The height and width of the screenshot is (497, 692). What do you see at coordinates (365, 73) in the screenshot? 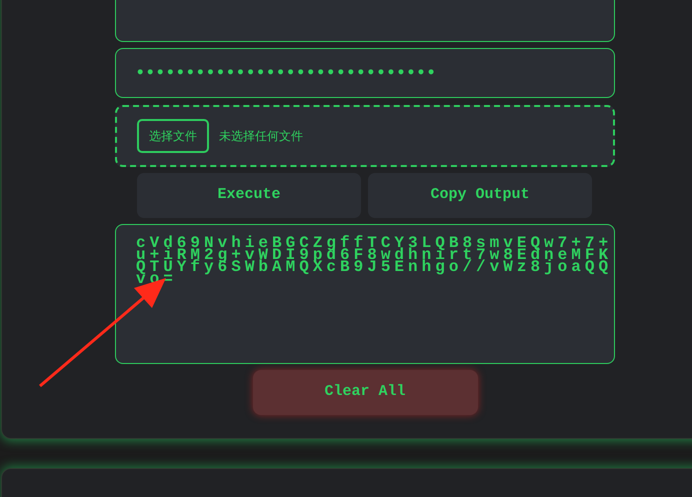
I see `password-field: ••••••••••••••••••••••••••••••` at bounding box center [365, 73].